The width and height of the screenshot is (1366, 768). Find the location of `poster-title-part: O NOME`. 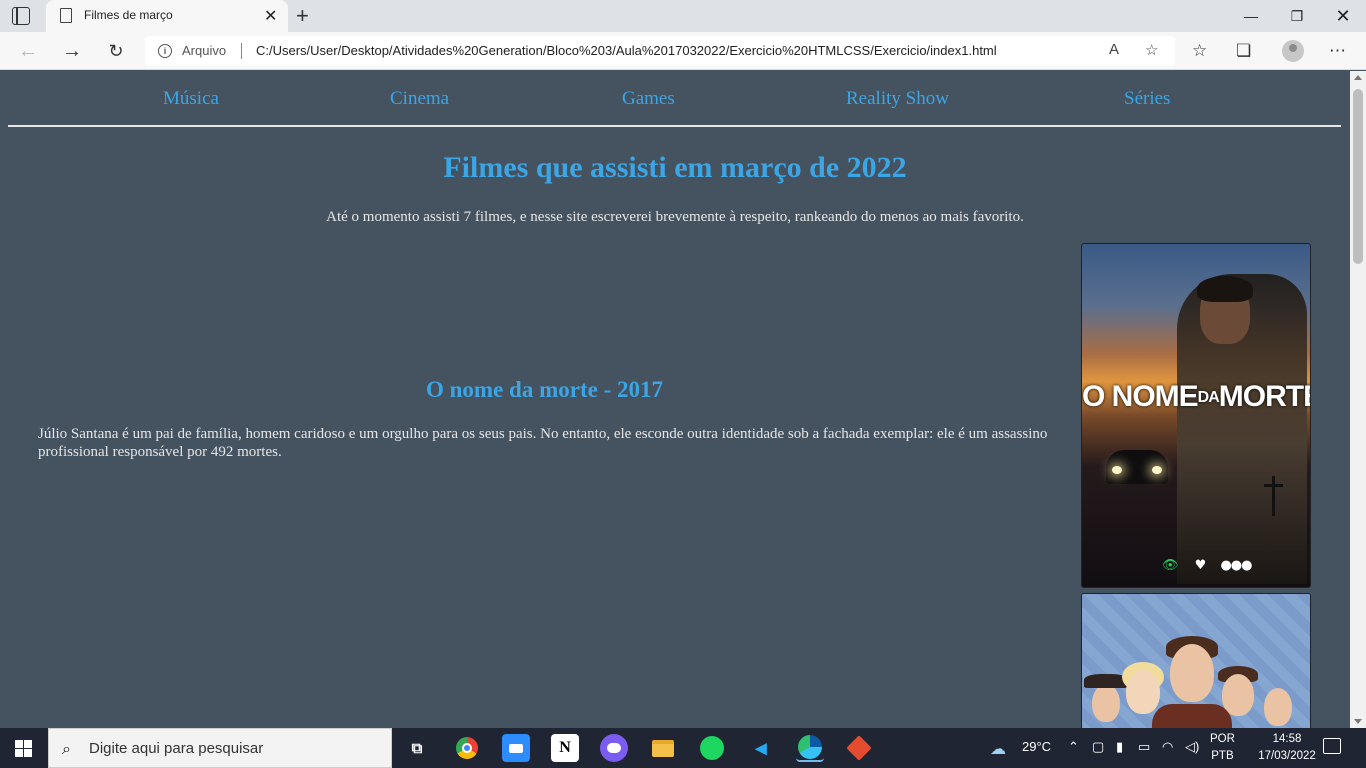

poster-title-part: O NOME is located at coordinates (1140, 396).